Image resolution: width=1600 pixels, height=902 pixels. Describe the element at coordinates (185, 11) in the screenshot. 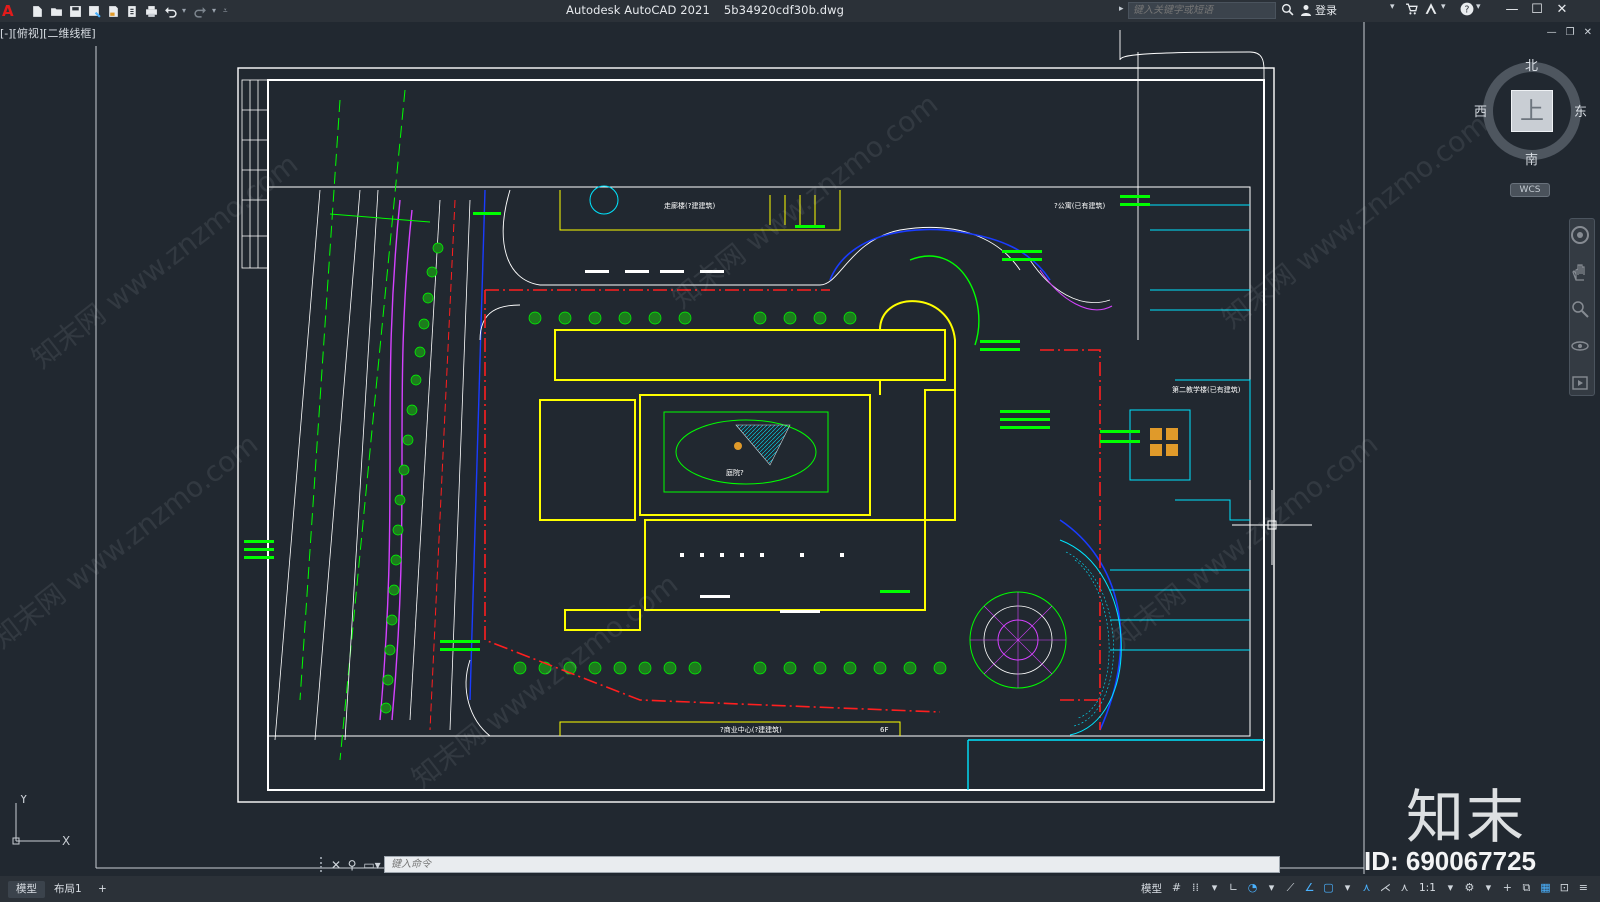

I see `undo-dropdown-icon: ▾` at that location.